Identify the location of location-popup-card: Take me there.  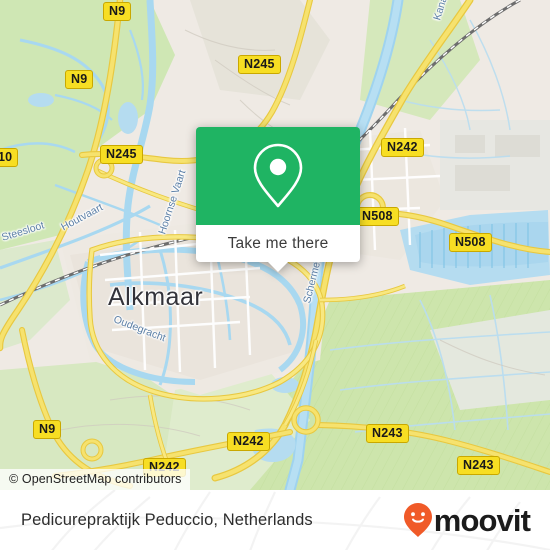
(278, 199).